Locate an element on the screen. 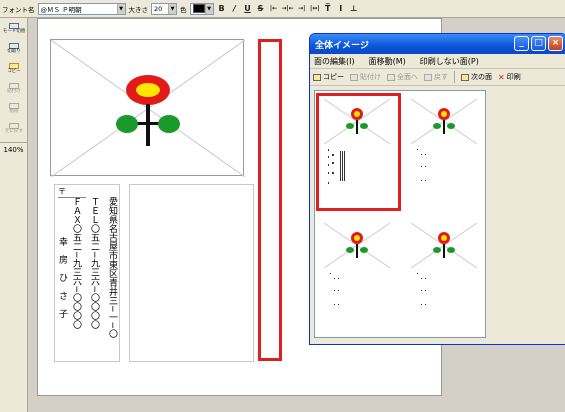 Image resolution: width=565 pixels, height=412 pixels. ov-paste-button: 貼付け is located at coordinates (365, 77).